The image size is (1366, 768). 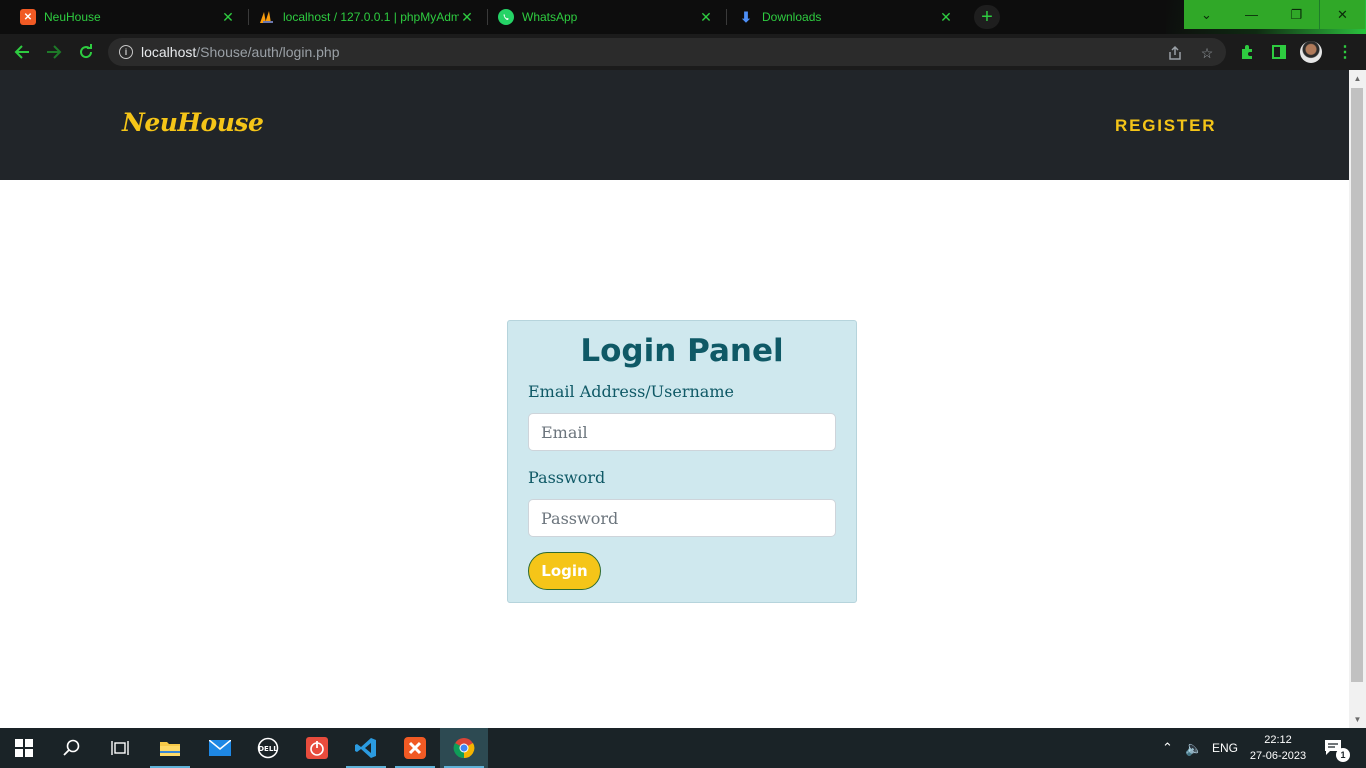 What do you see at coordinates (1251, 14) in the screenshot?
I see `minimize-button: —` at bounding box center [1251, 14].